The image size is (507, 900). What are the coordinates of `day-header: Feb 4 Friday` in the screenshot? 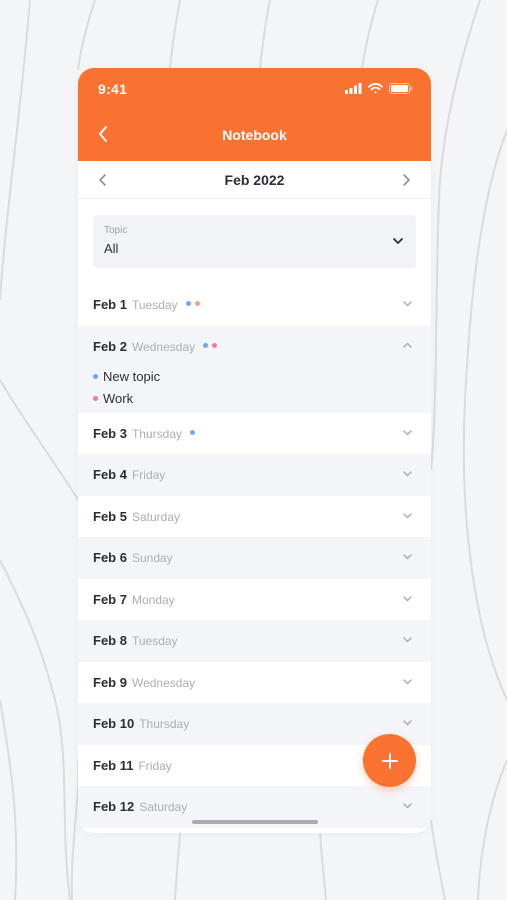 It's located at (129, 474).